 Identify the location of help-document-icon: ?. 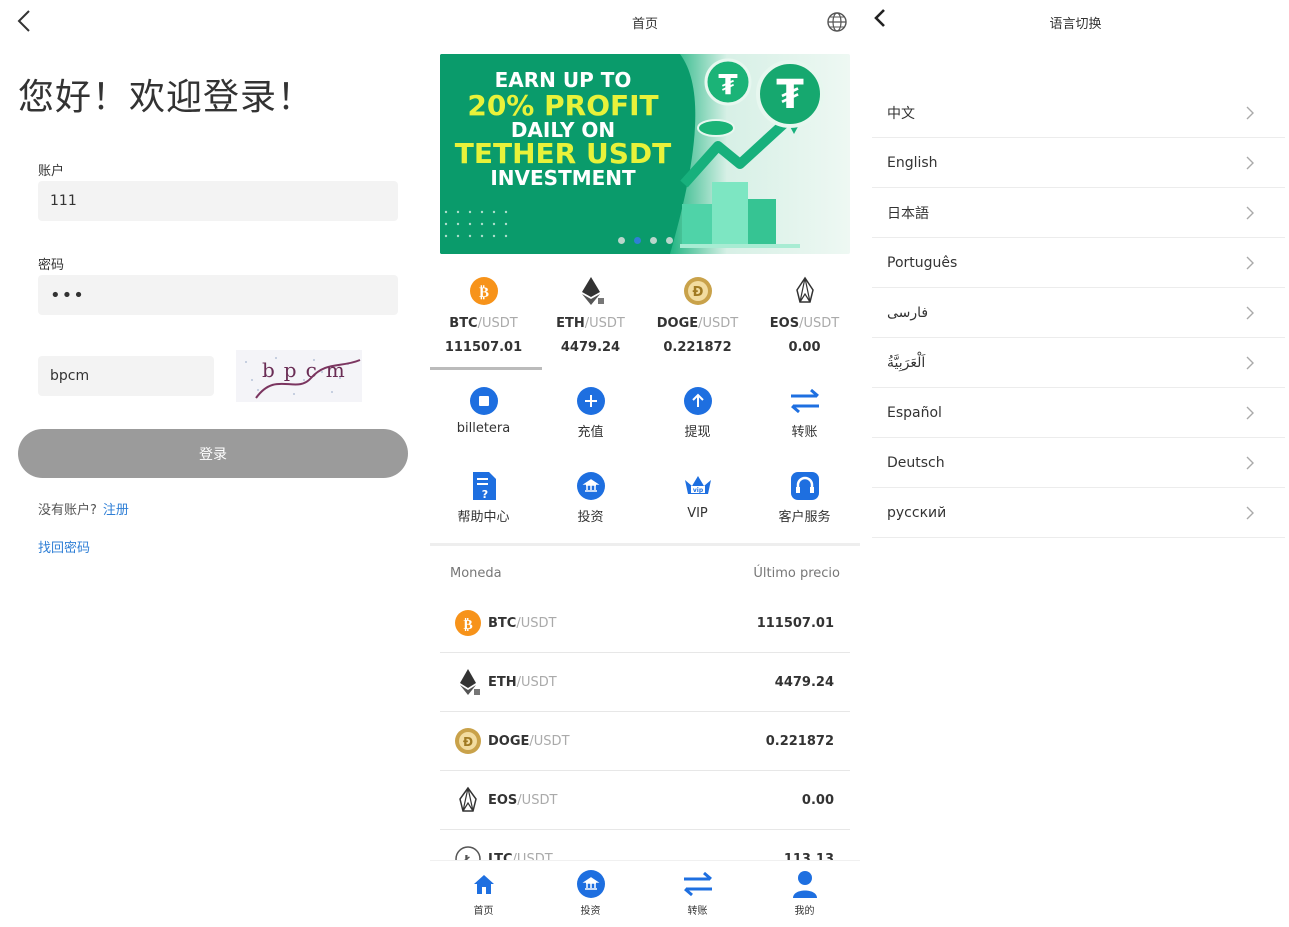
(484, 486).